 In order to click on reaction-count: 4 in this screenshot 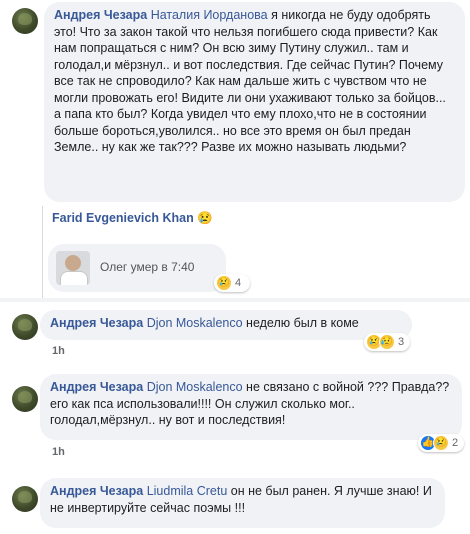, I will do `click(238, 283)`.